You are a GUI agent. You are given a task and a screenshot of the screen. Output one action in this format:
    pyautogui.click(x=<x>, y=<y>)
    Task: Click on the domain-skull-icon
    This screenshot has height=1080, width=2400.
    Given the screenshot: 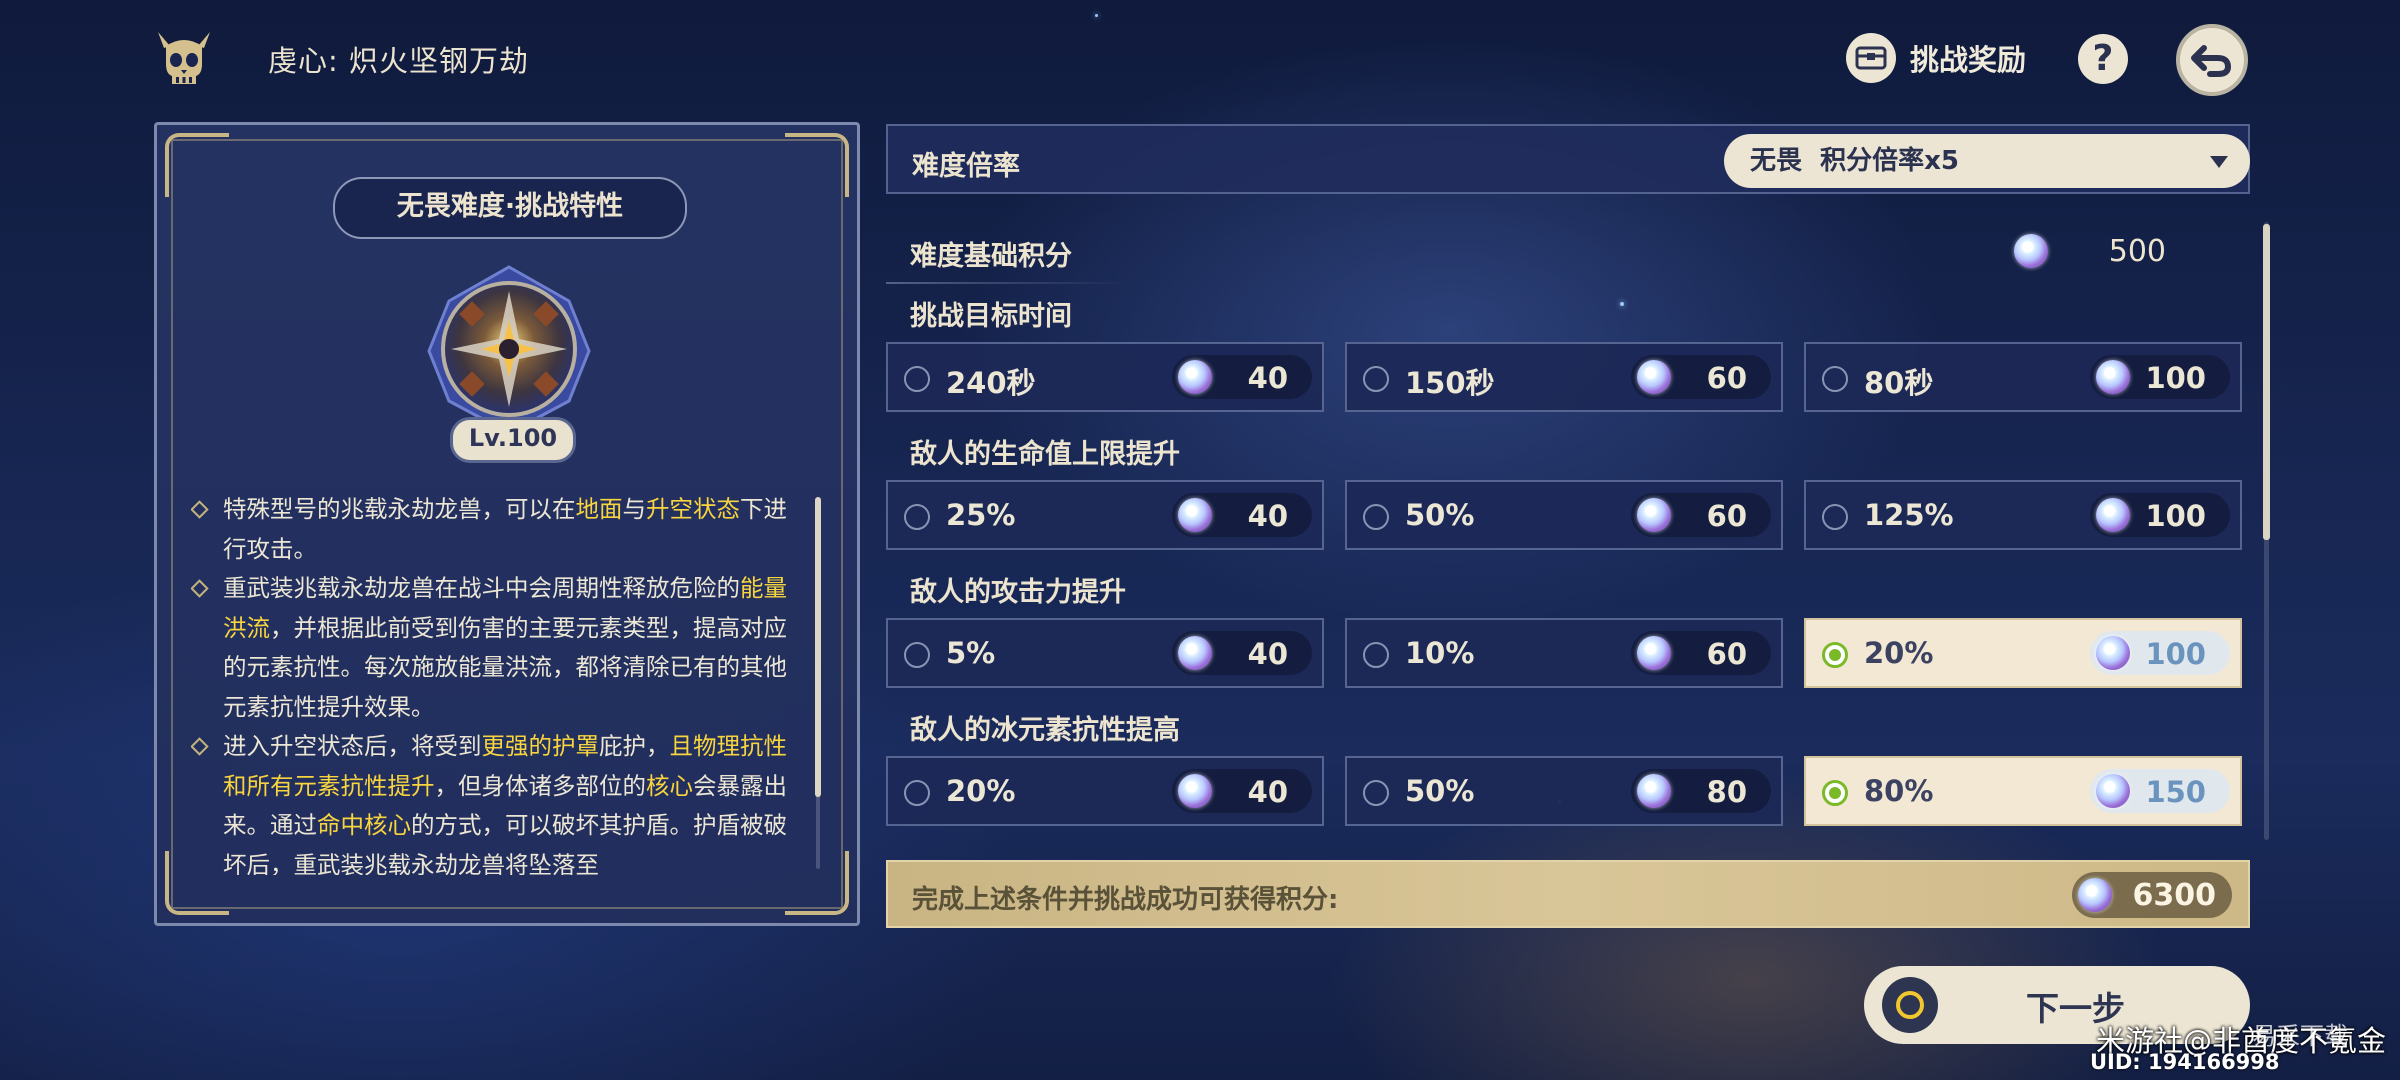 What is the action you would take?
    pyautogui.click(x=184, y=58)
    